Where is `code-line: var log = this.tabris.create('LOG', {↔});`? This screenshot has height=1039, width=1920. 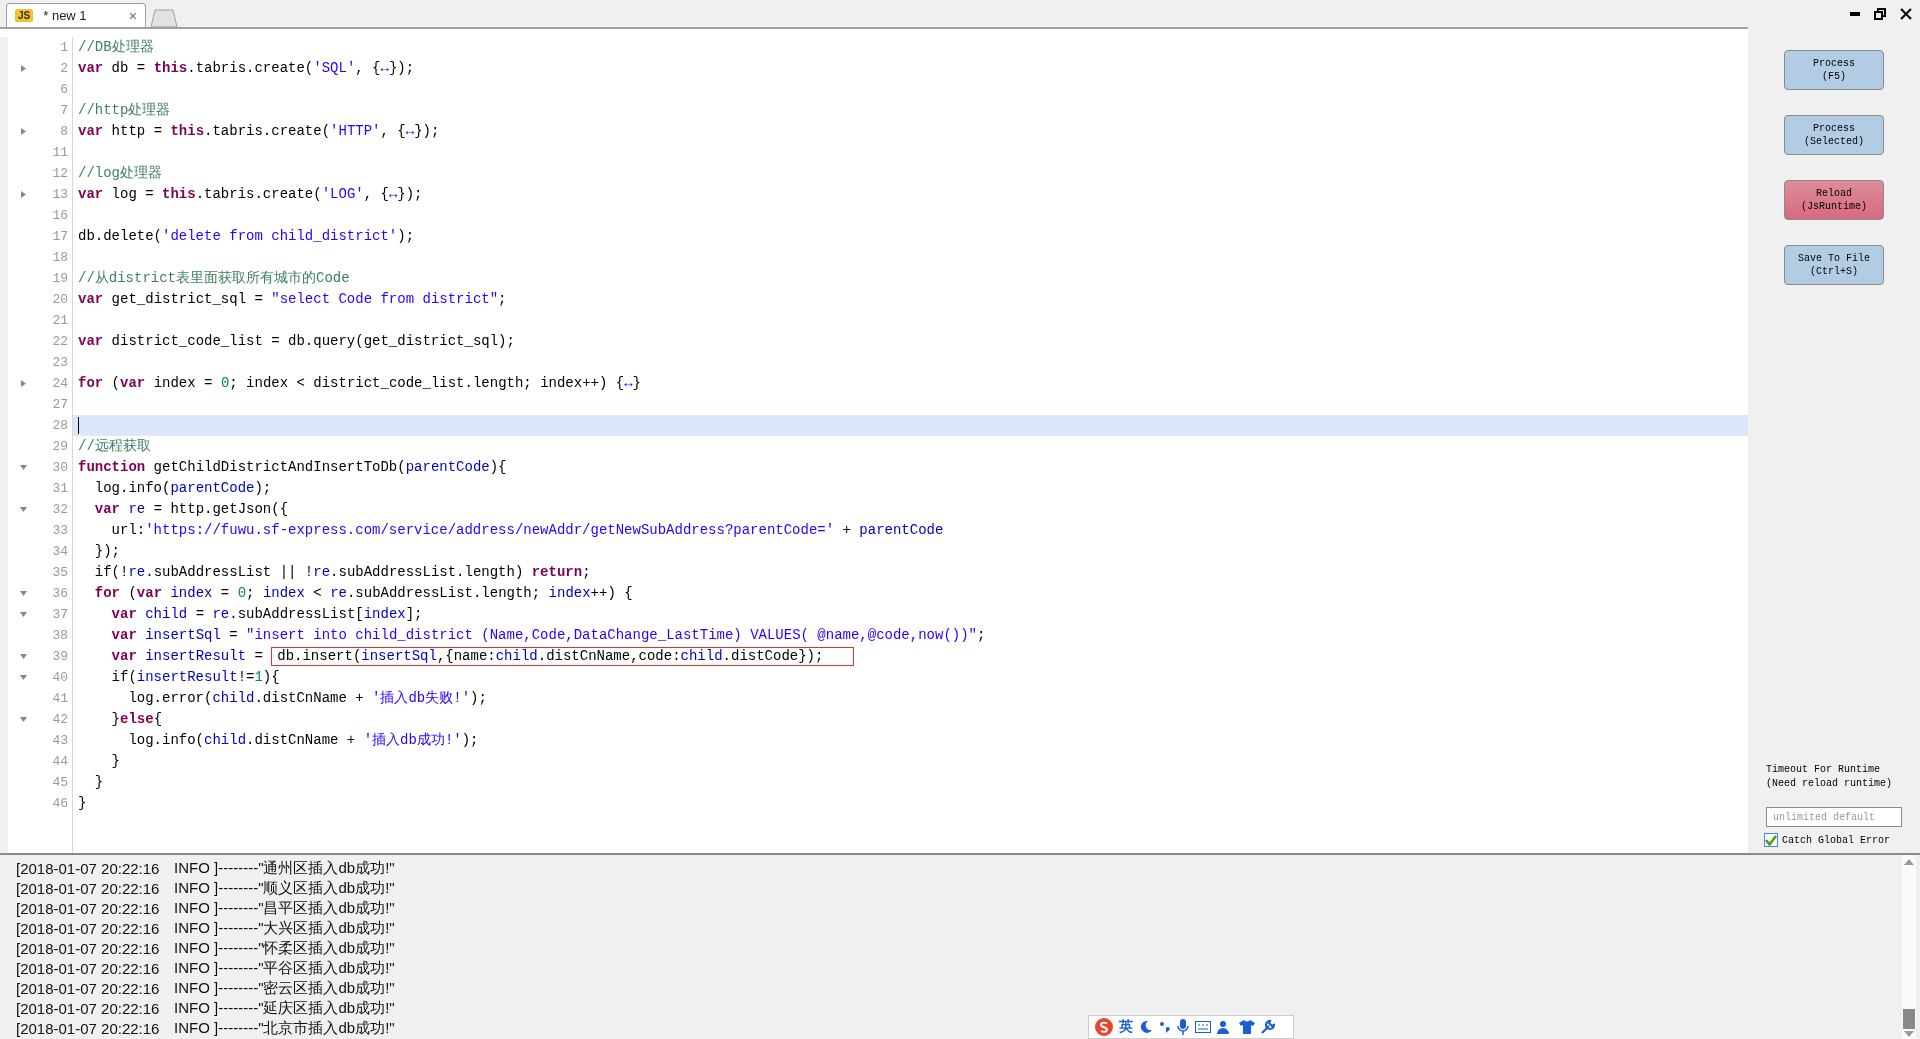 code-line: var log = this.tabris.create('LOG', {↔}); is located at coordinates (250, 194).